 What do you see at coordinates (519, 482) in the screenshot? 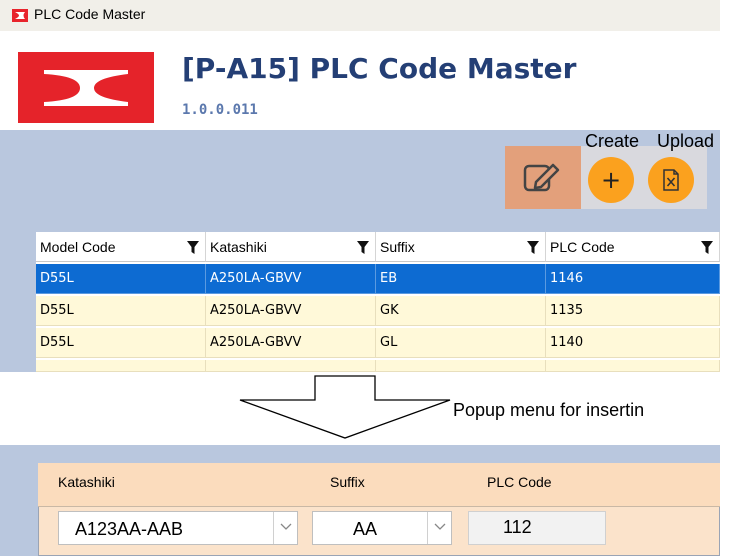
I see `popup-header-plc-code: PLC Code` at bounding box center [519, 482].